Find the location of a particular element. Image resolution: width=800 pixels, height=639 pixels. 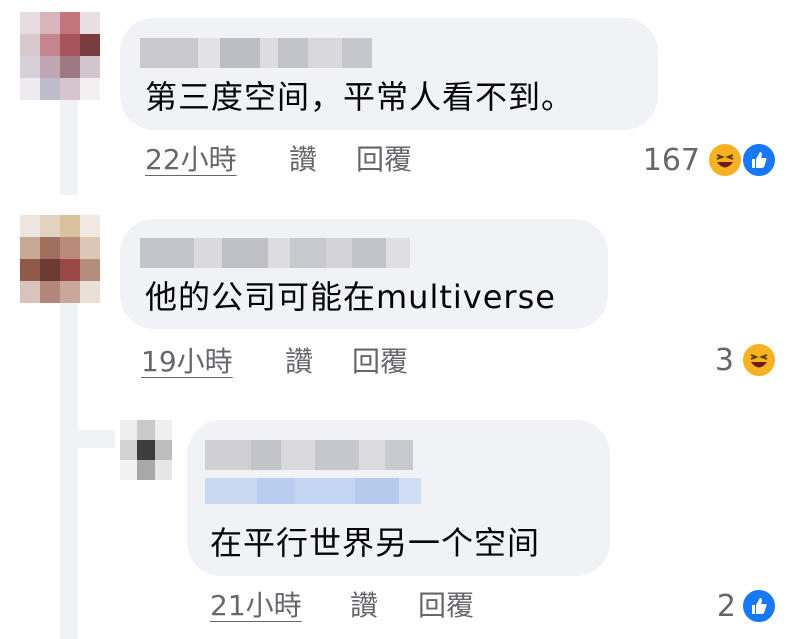

comment-text: 第三度空间，平常人看不到。 is located at coordinates (360, 97).